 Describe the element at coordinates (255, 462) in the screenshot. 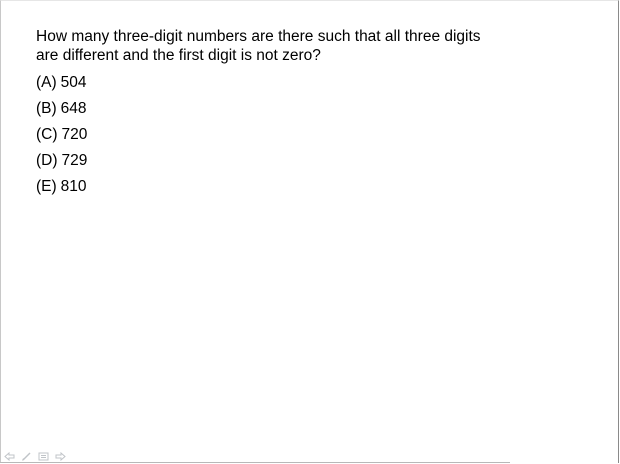

I see `slide-bottom-divider` at that location.